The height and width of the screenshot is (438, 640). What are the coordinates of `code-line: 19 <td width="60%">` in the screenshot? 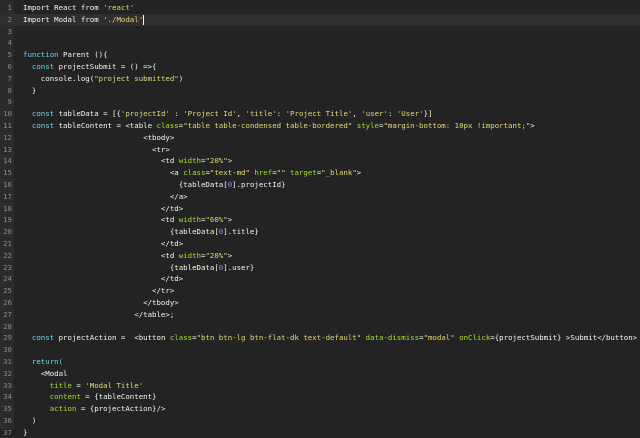 It's located at (320, 220).